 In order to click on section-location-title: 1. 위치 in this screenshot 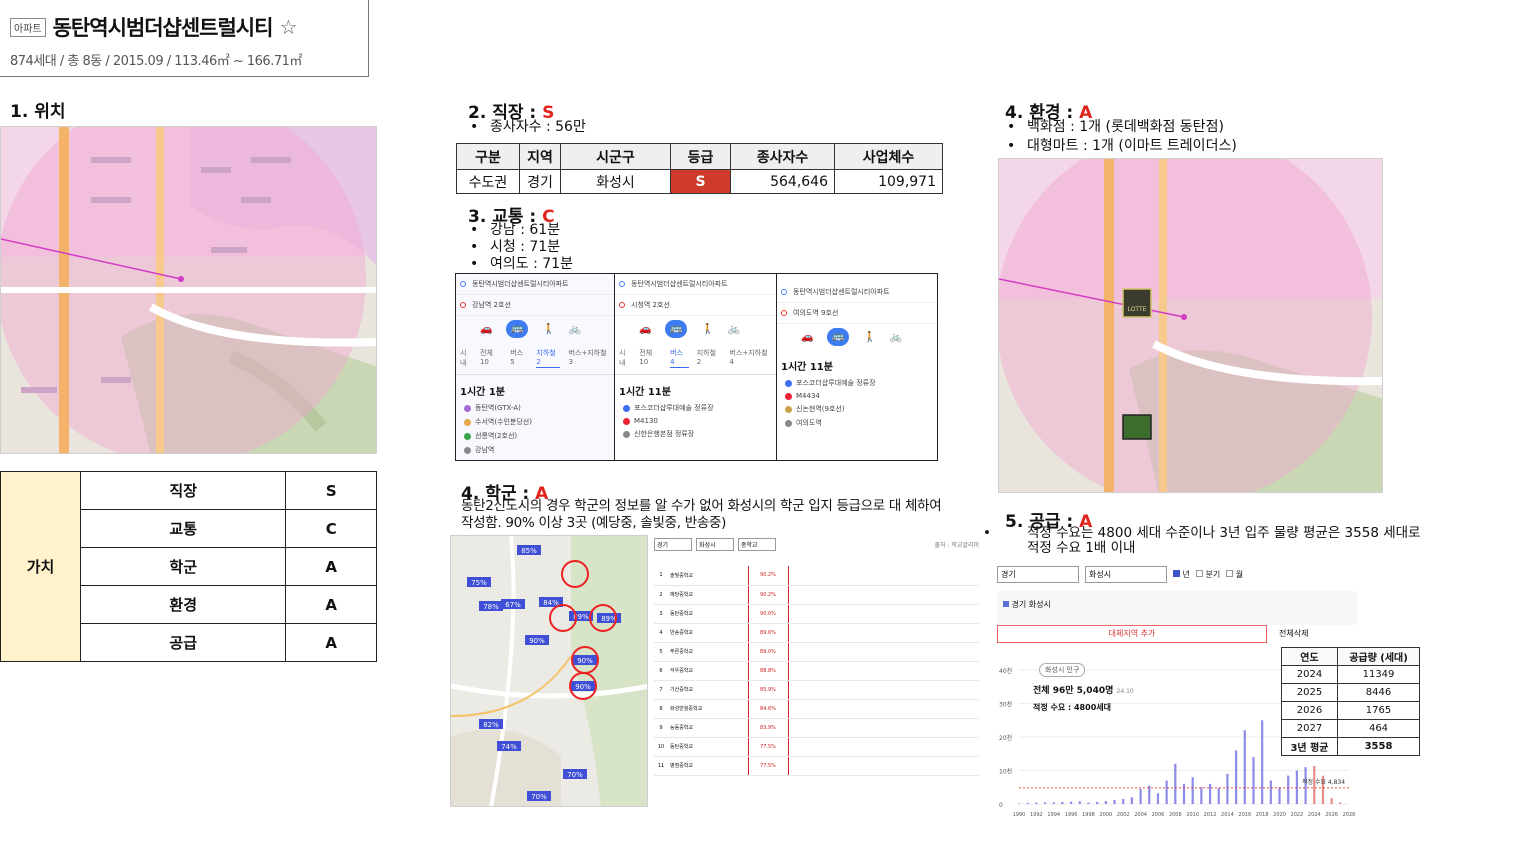, I will do `click(38, 112)`.